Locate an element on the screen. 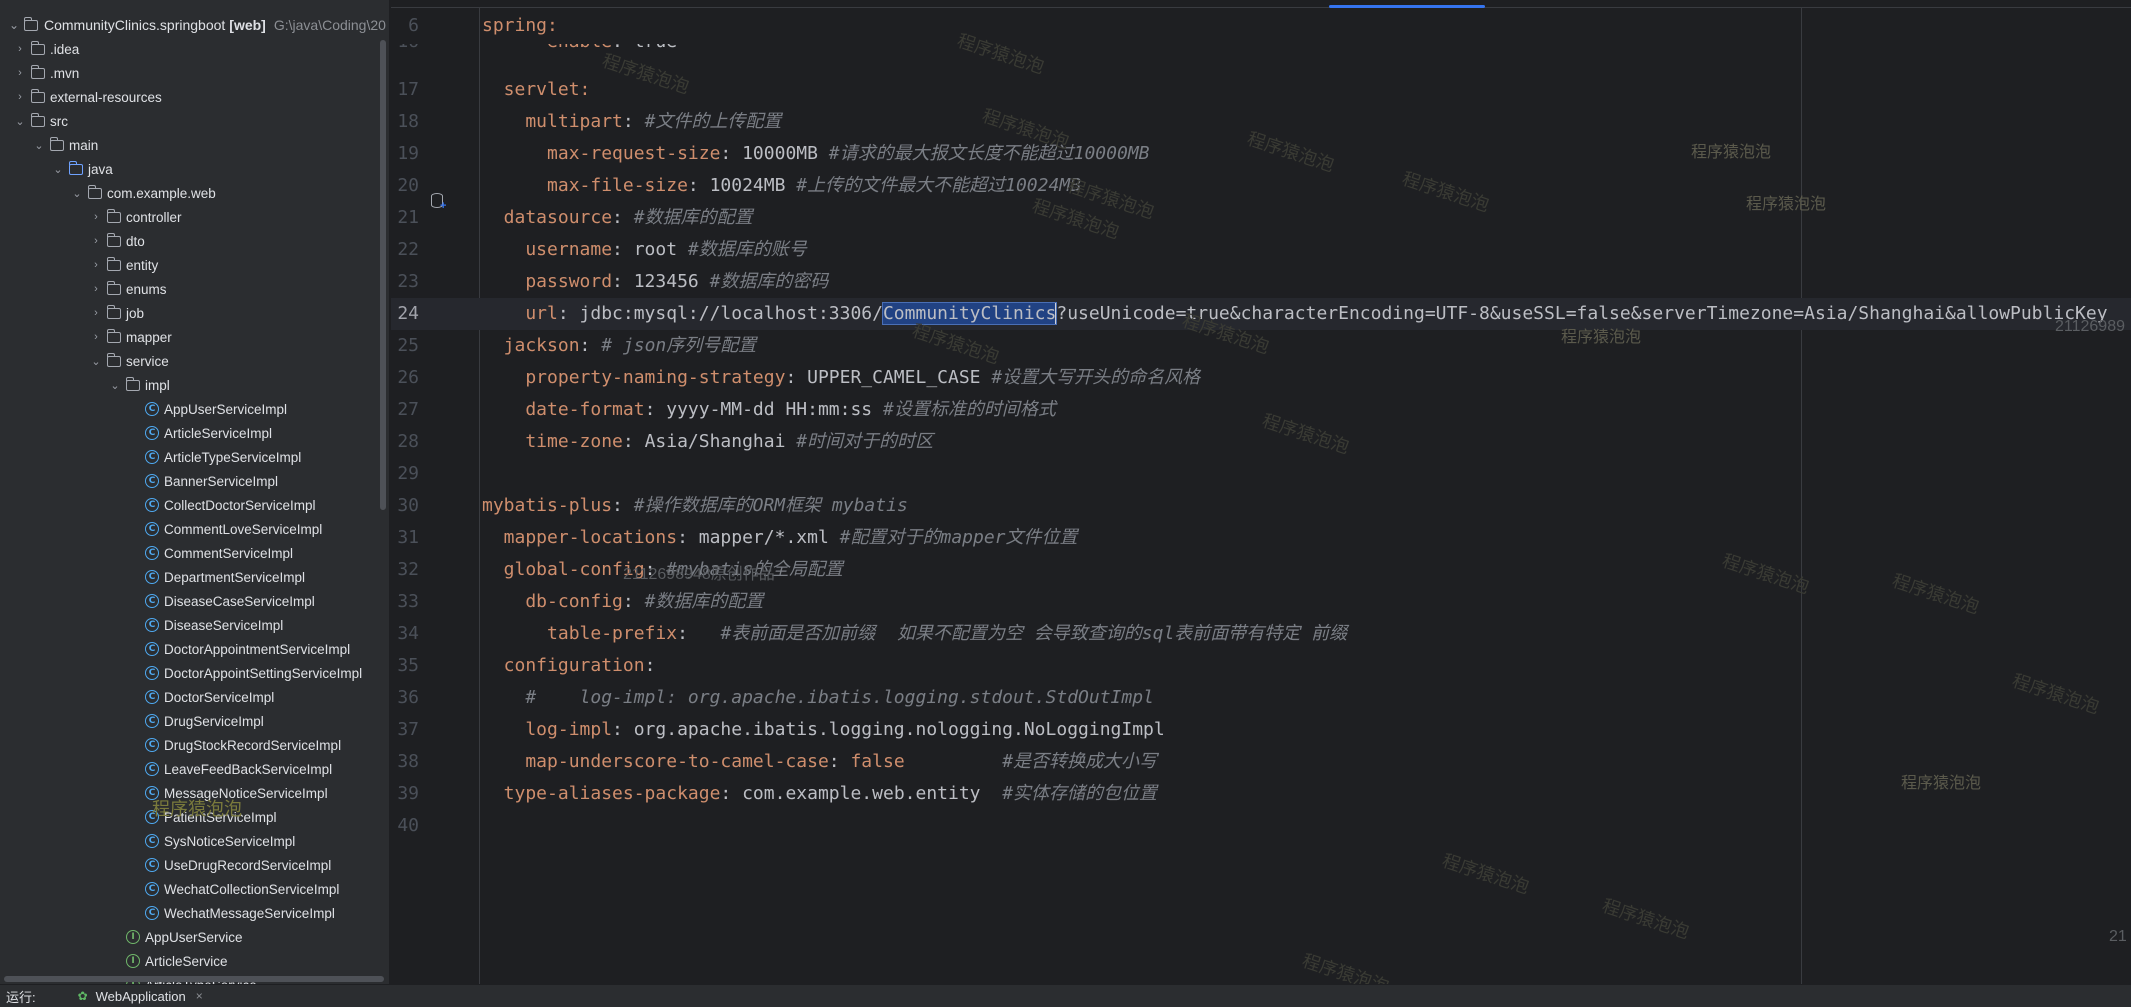 Image resolution: width=2131 pixels, height=1007 pixels. tree-item: ›CDiseaseCaseServiceImpl is located at coordinates (220, 601).